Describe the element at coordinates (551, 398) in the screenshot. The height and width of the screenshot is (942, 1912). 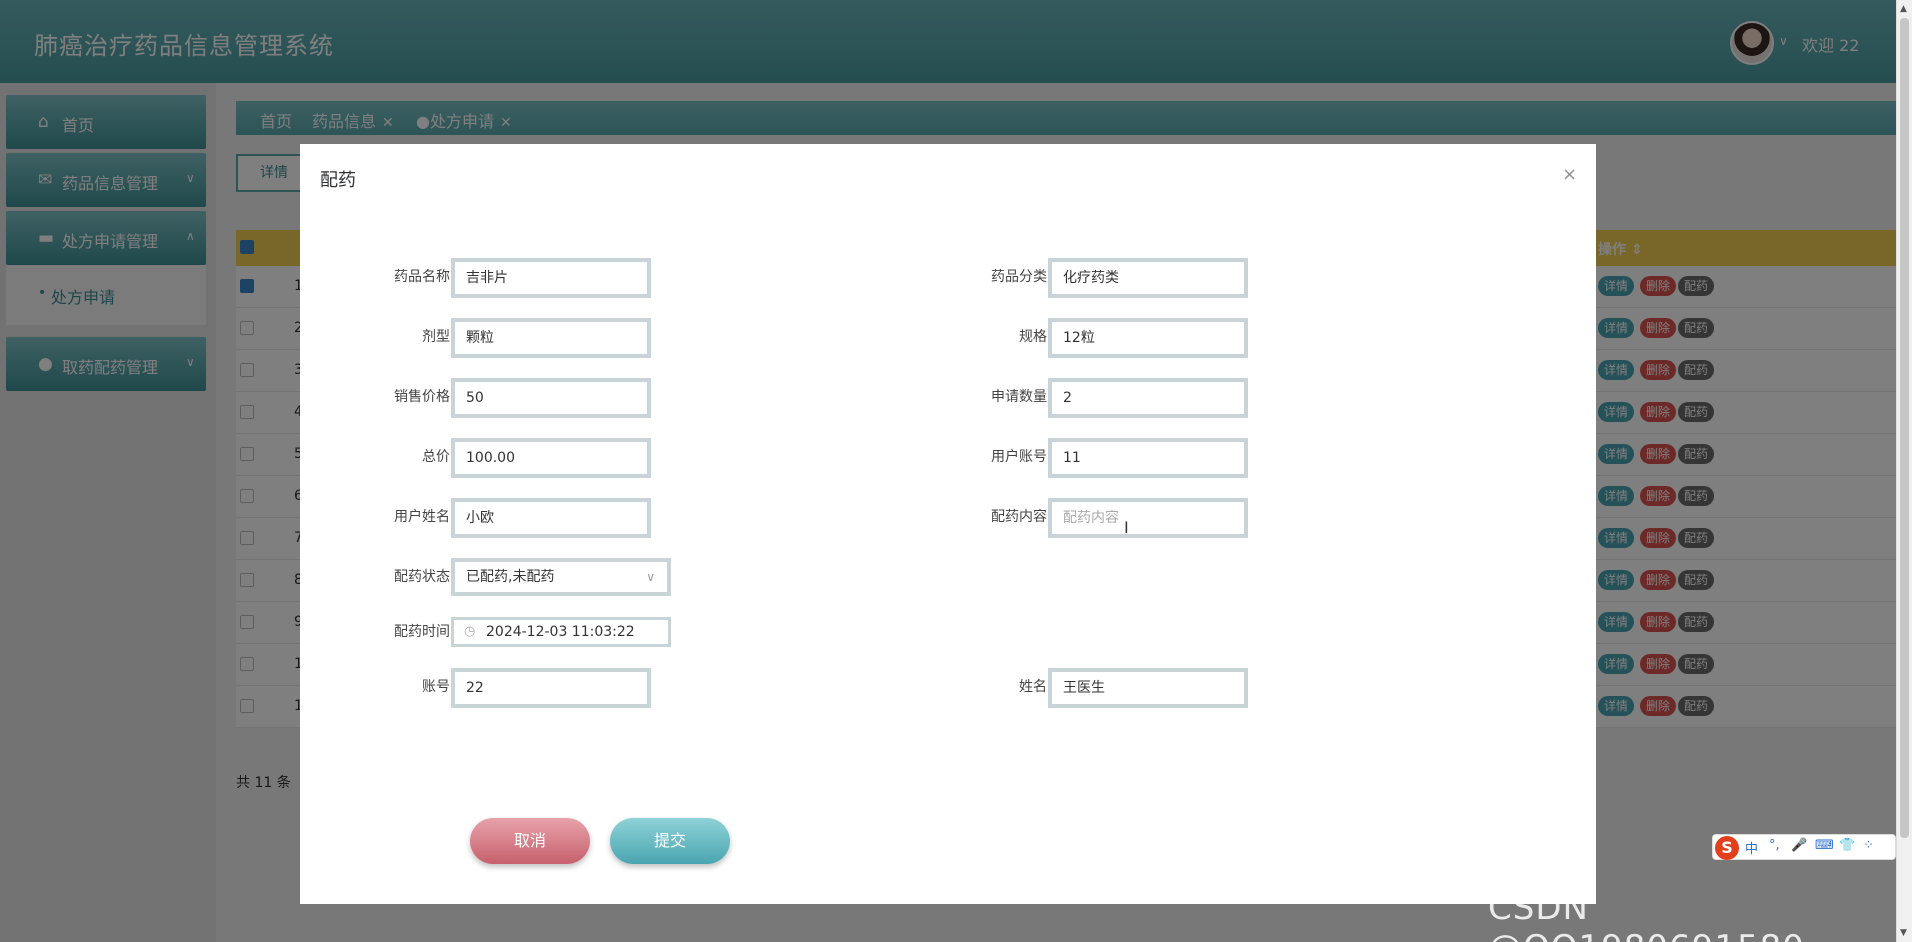
I see `price-field: 50` at that location.